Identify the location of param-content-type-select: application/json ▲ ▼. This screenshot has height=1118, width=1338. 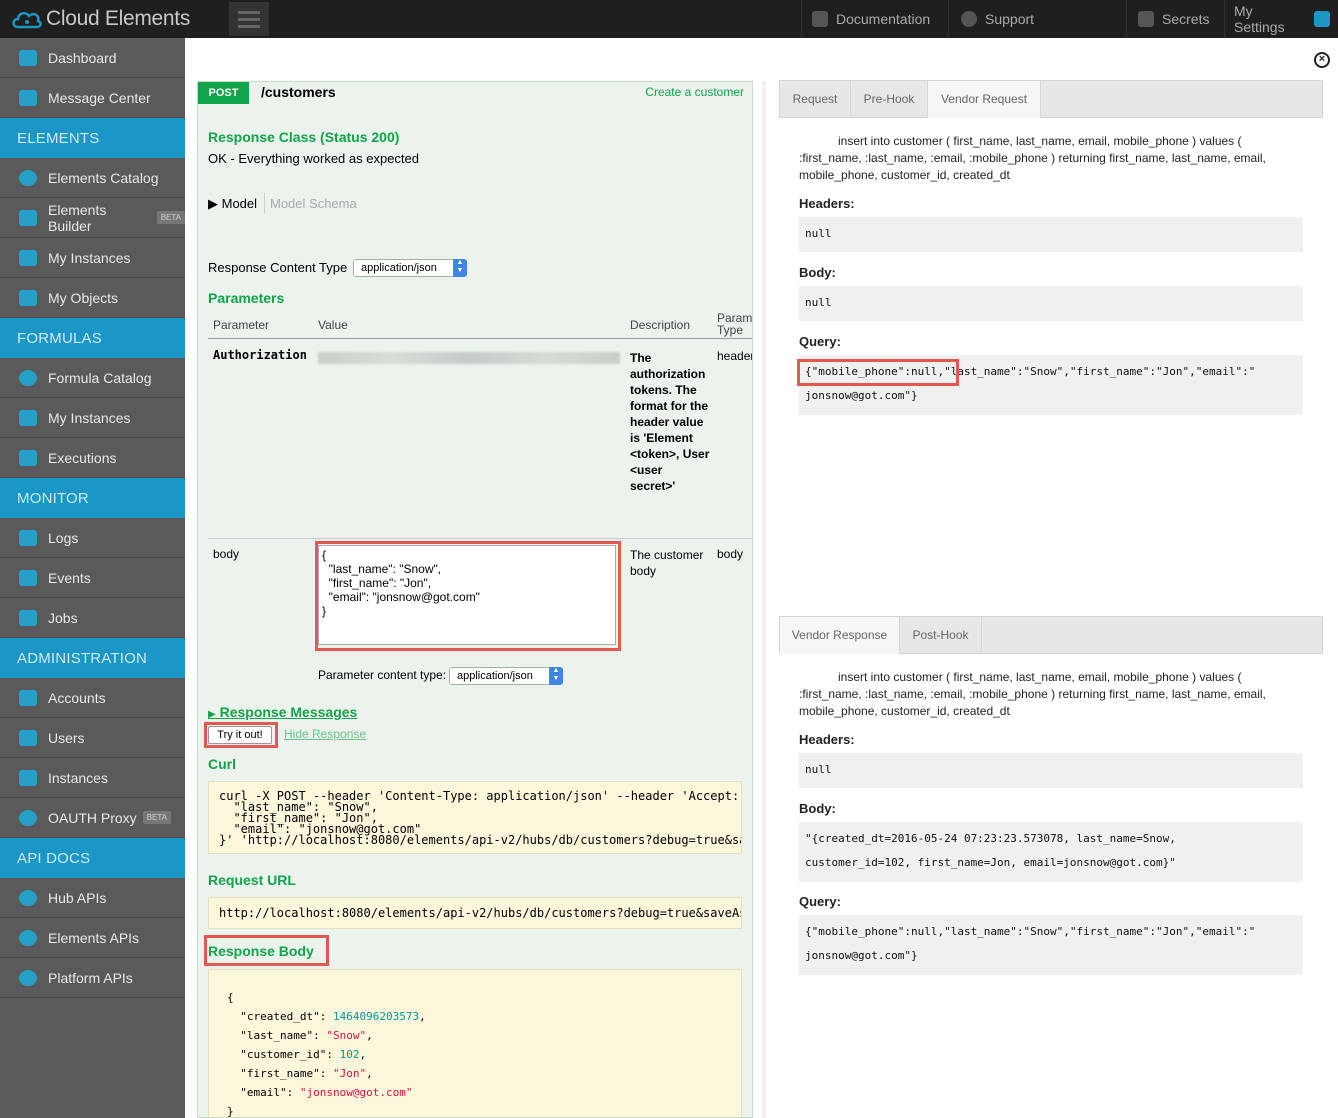
(506, 676).